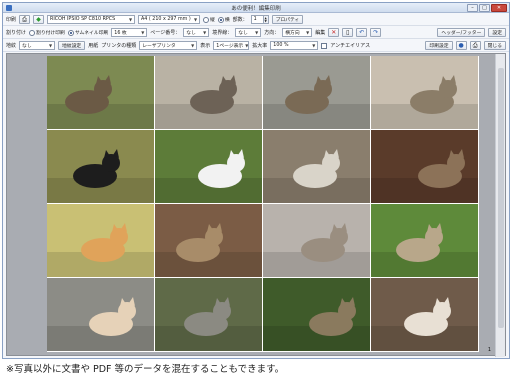 This screenshot has width=513, height=382. I want to click on scrollbar-thumb, so click(501, 198).